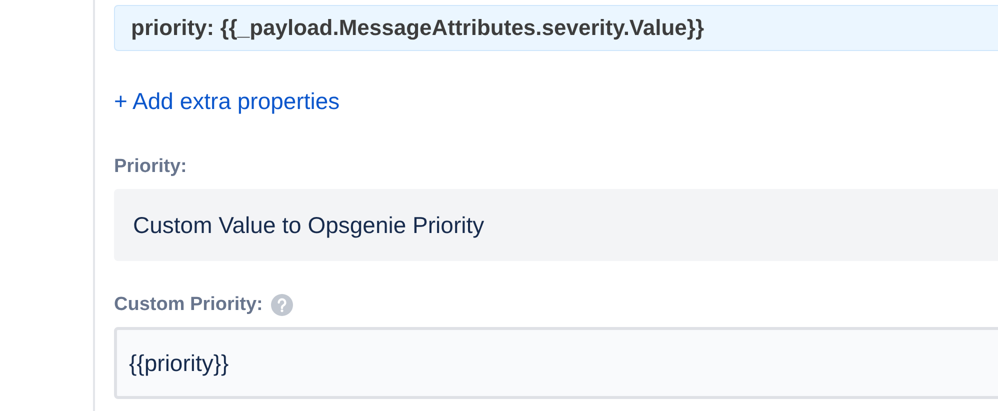 The image size is (998, 411). I want to click on add-properties-link: + Add extra properties, so click(227, 101).